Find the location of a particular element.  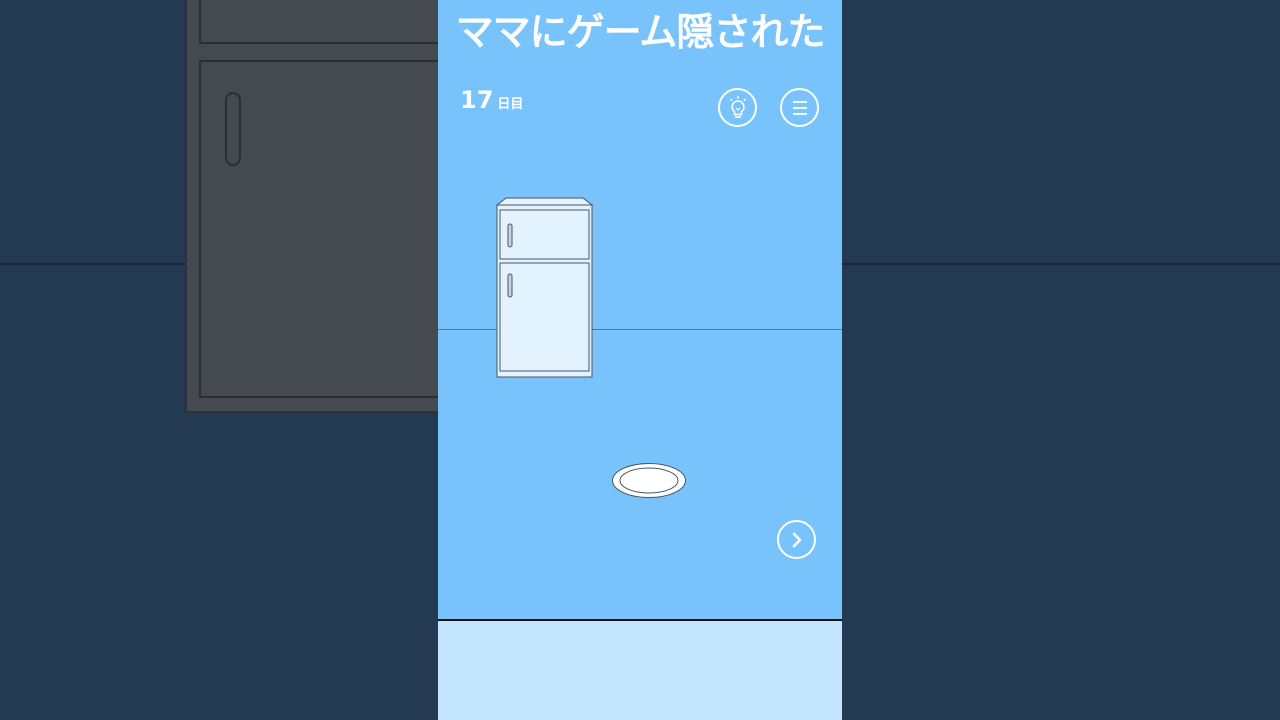

next-scene-button is located at coordinates (796, 539).